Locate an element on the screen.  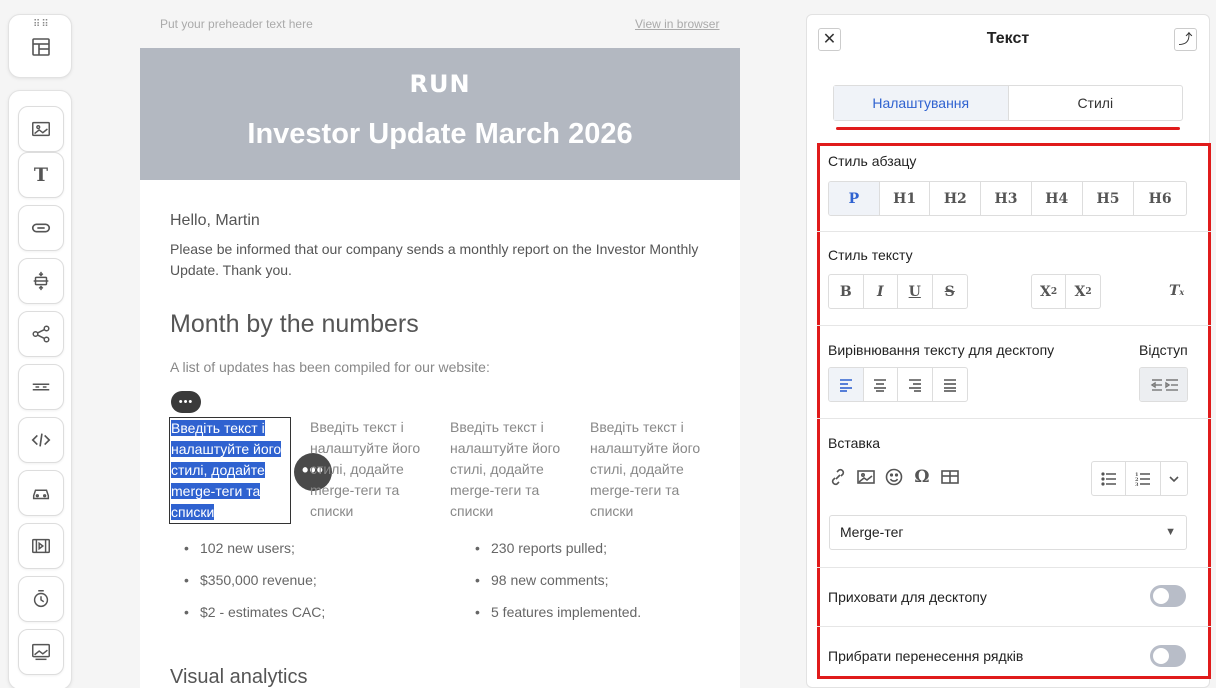
code-icon is located at coordinates (41, 440).